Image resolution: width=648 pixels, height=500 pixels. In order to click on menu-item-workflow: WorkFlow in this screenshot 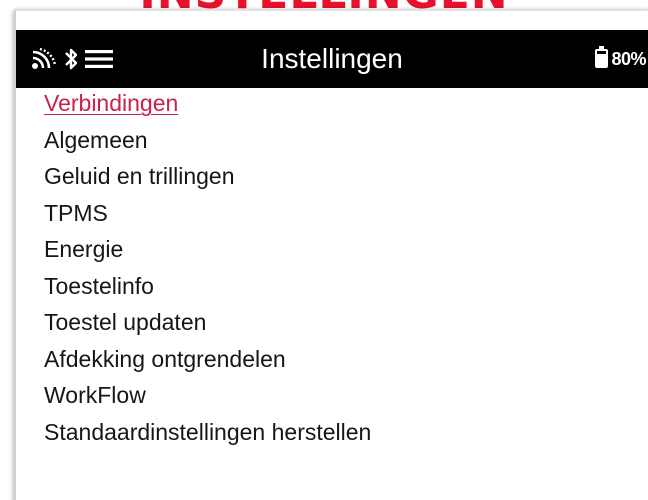, I will do `click(207, 398)`.